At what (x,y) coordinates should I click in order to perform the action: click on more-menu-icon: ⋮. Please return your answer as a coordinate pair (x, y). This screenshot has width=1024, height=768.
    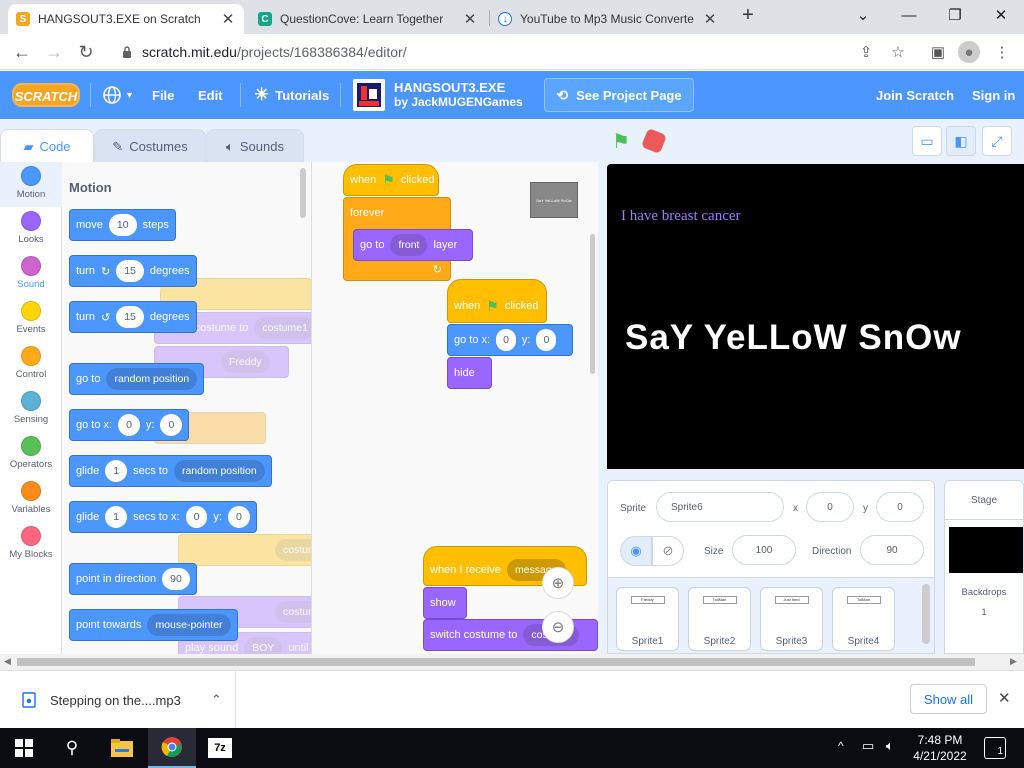
    Looking at the image, I should click on (1002, 52).